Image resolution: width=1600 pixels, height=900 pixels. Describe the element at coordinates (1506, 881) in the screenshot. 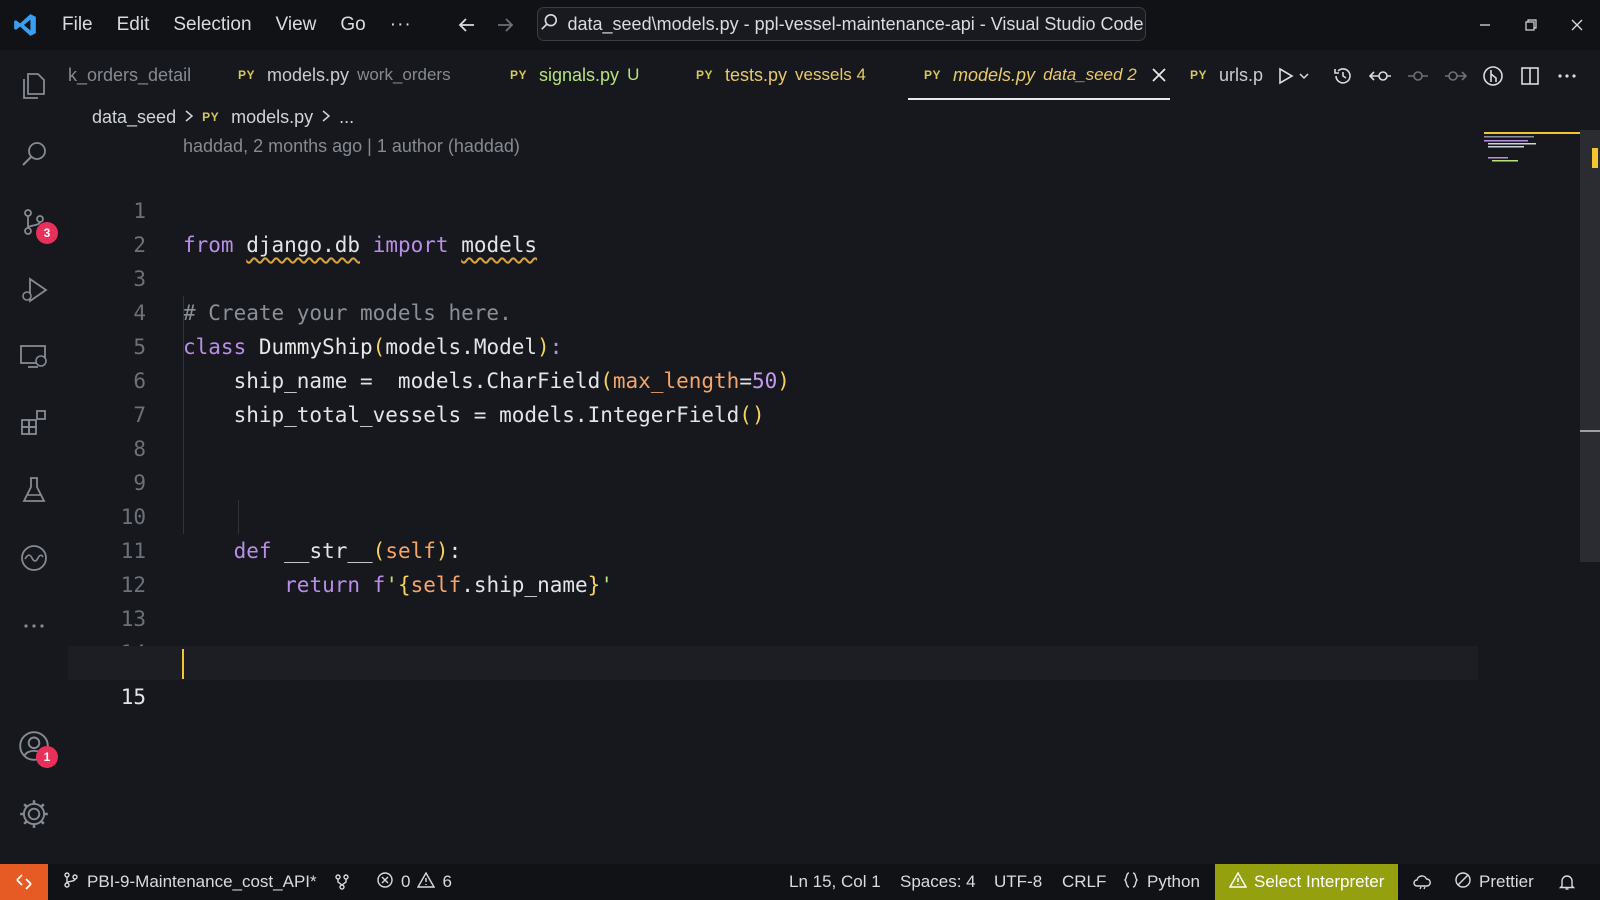

I see `prettier-label: Prettier` at that location.